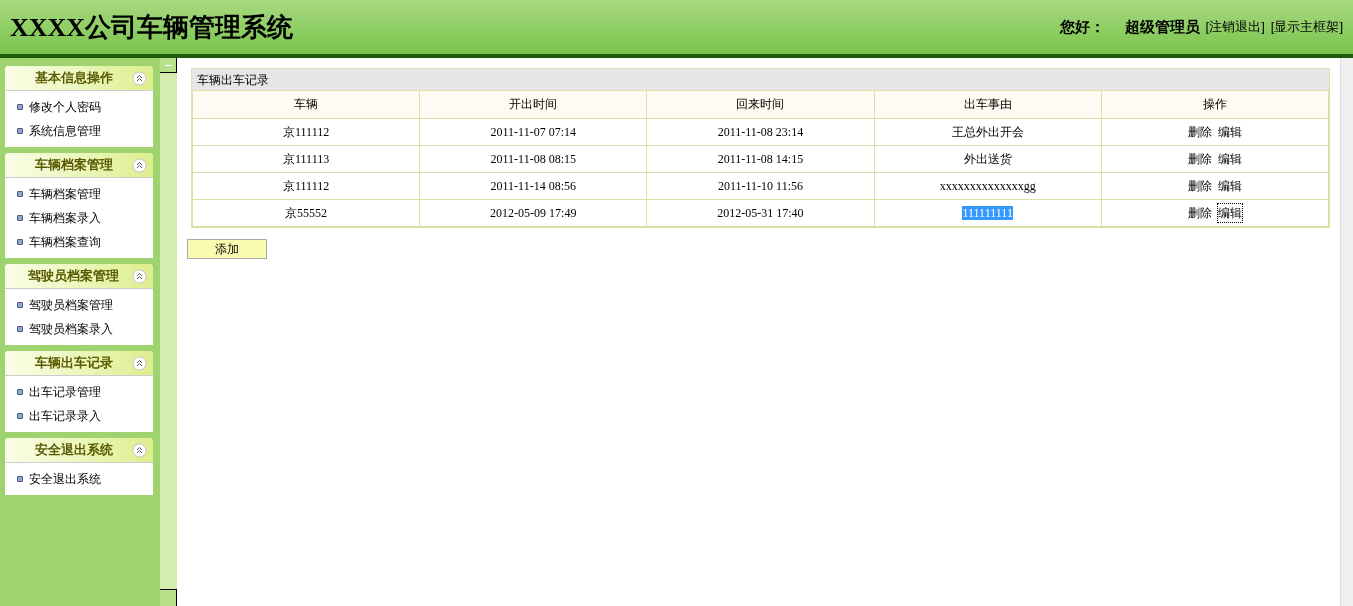  I want to click on panel-title: 驾驶员档案管理, so click(73, 276).